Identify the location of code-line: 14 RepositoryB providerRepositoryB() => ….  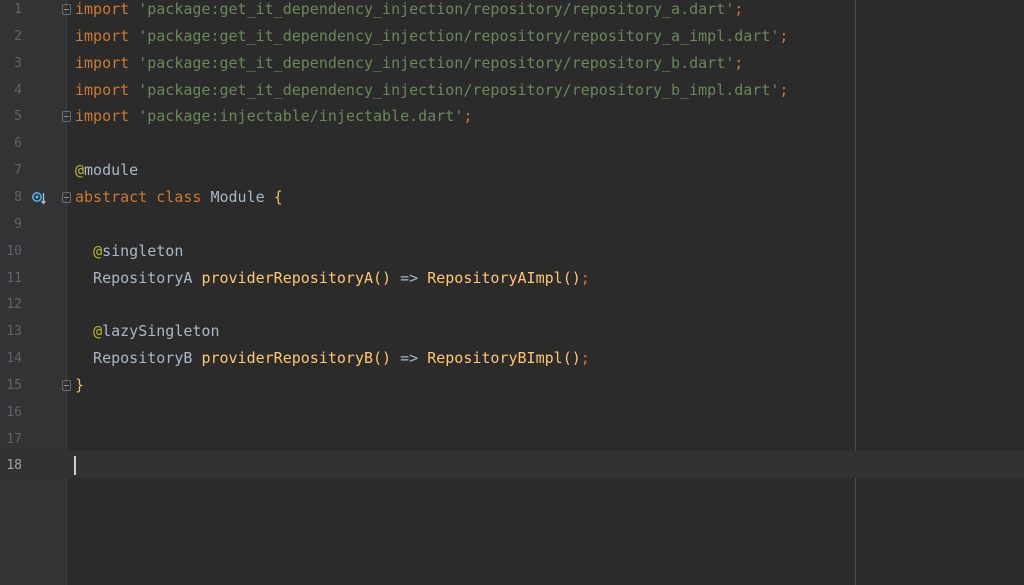
(512, 358).